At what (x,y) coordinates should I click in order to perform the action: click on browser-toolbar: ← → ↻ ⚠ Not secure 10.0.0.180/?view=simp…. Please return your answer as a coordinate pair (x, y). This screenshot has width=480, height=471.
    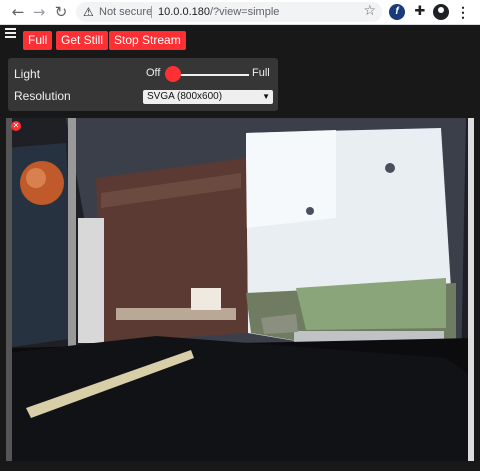
    Looking at the image, I should click on (240, 12).